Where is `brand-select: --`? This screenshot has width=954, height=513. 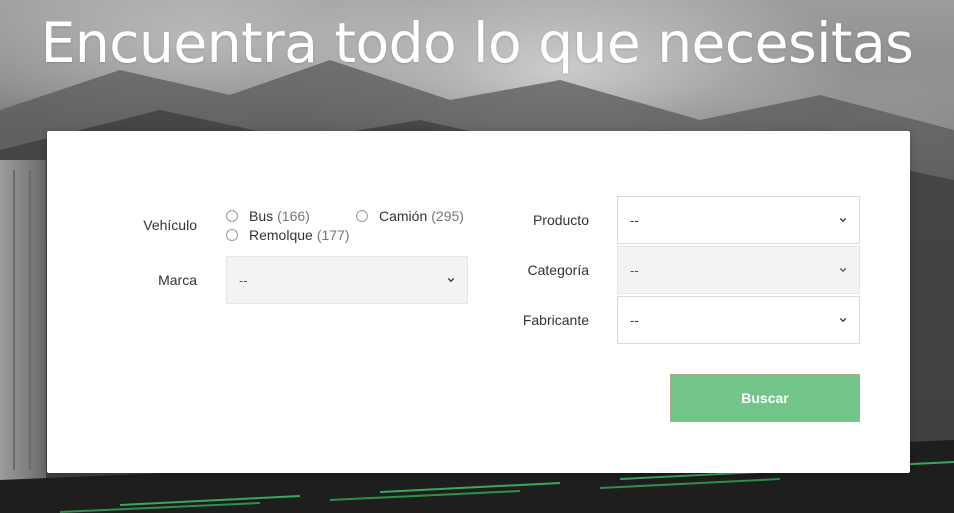 brand-select: -- is located at coordinates (347, 280).